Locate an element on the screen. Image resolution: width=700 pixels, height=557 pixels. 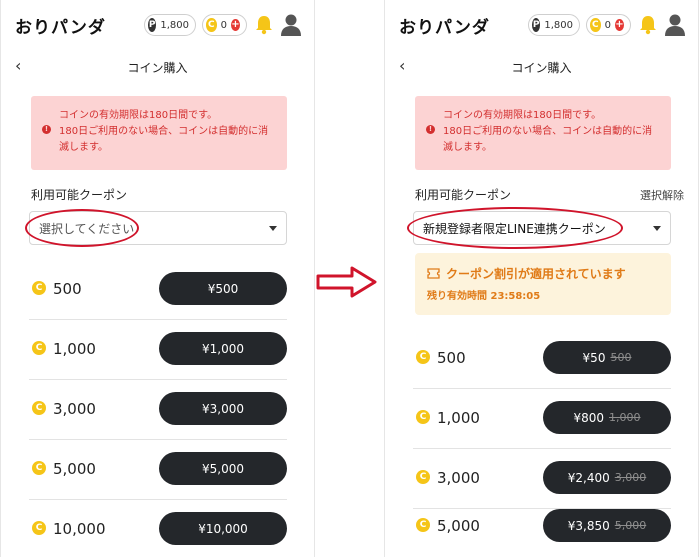
discounted-price: ¥800 is located at coordinates (589, 417).